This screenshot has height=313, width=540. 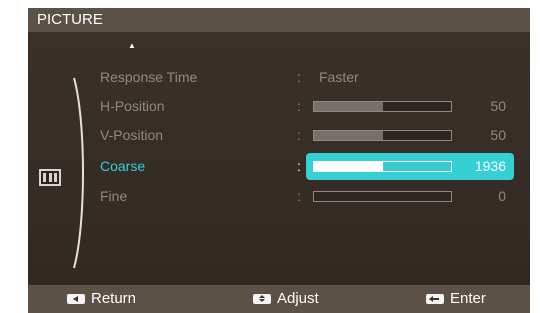 I want to click on h-position-value: 50, so click(x=498, y=106).